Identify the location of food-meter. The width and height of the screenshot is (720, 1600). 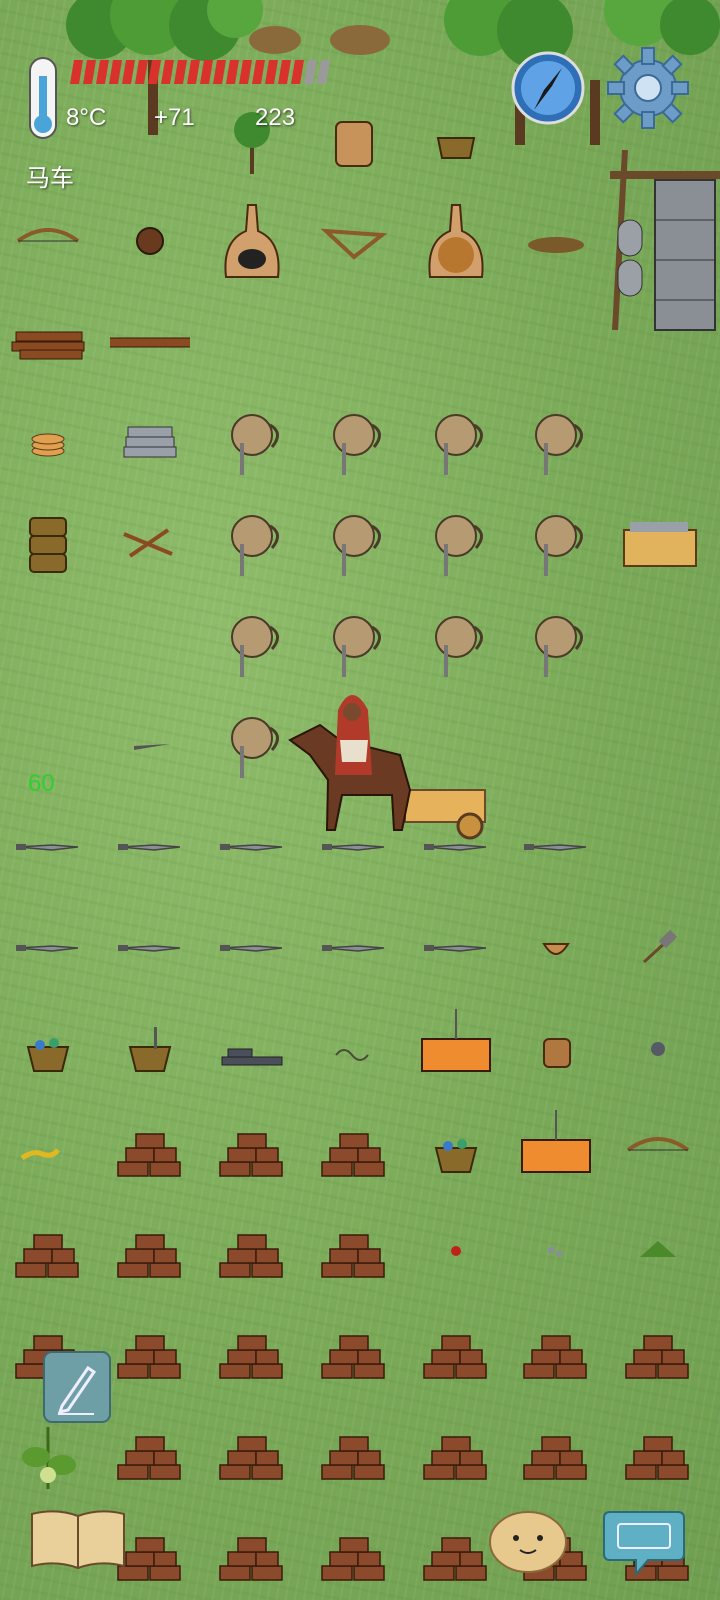
(200, 72).